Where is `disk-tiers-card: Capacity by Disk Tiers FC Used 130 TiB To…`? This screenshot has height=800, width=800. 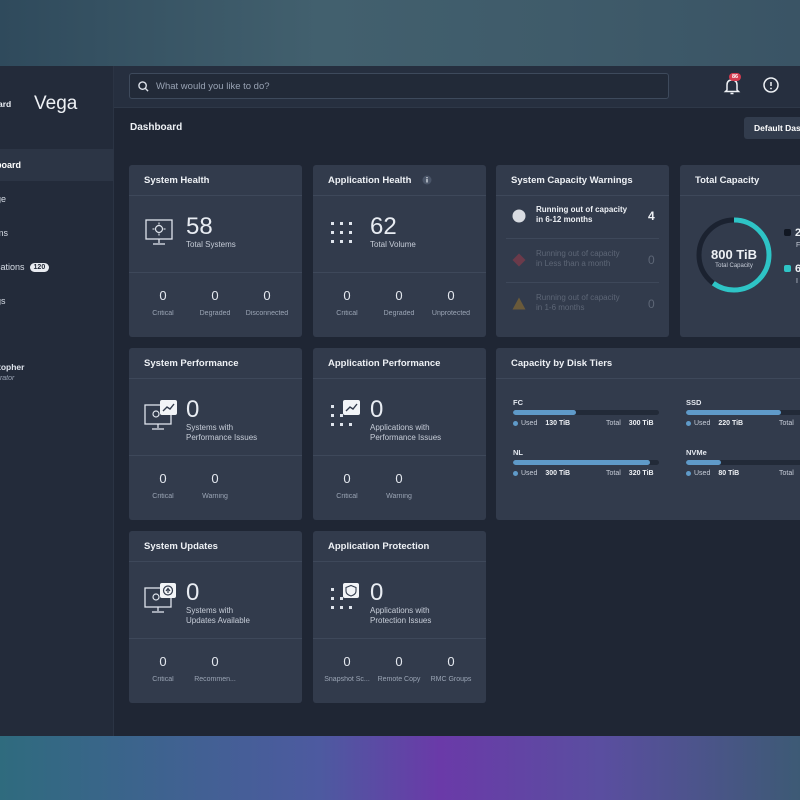
disk-tiers-card: Capacity by Disk Tiers FC Used 130 TiB To… is located at coordinates (648, 434).